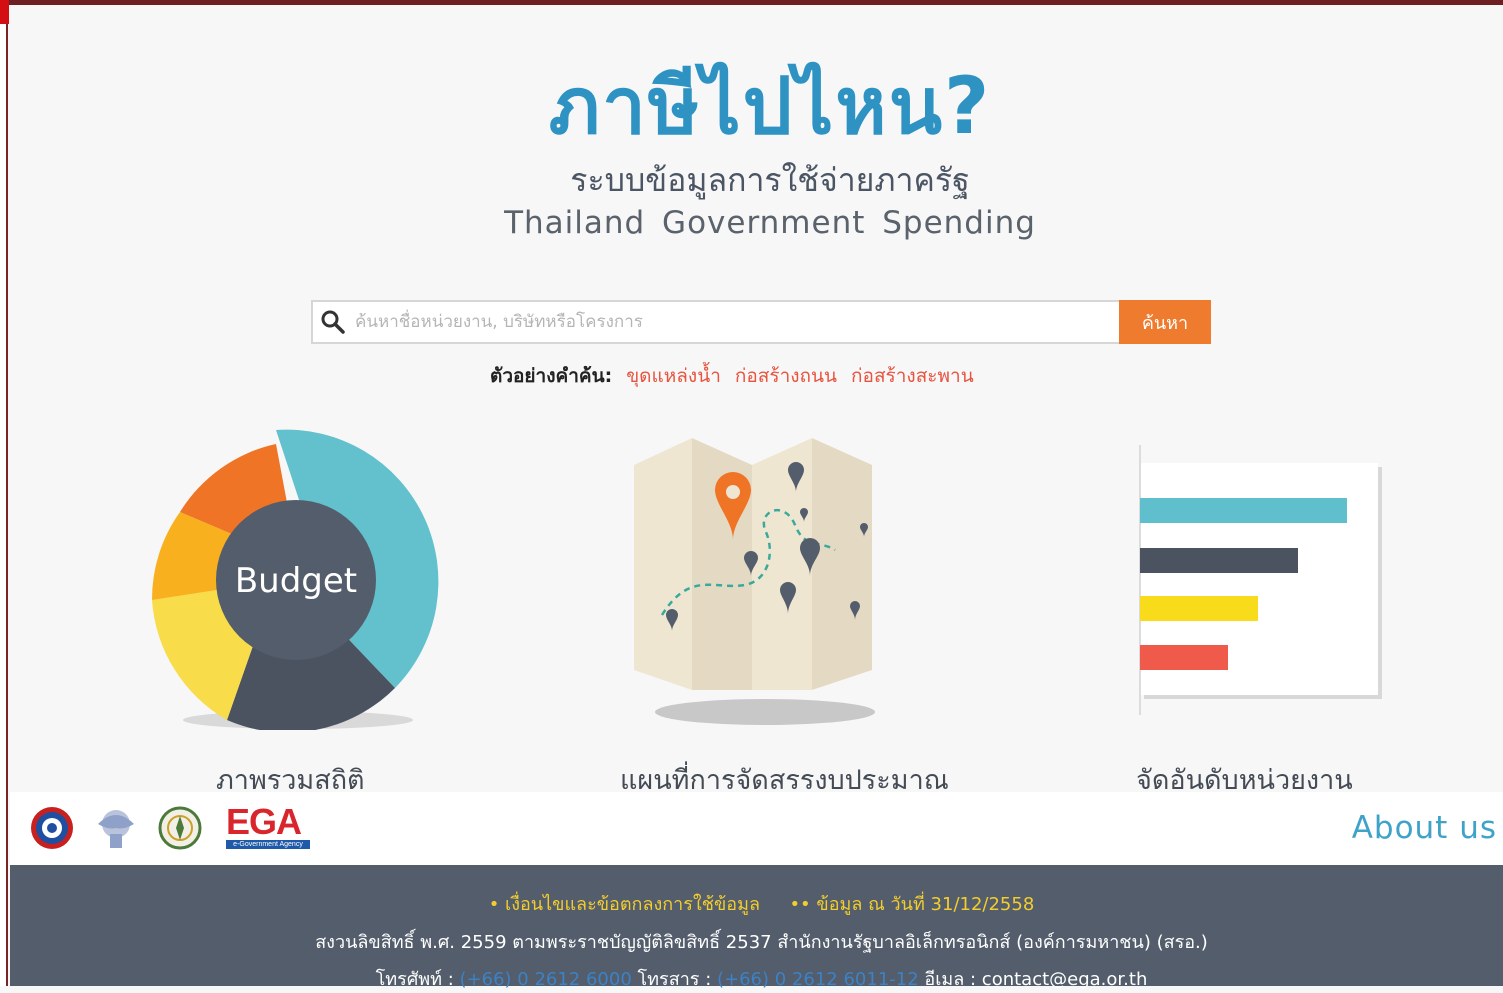  Describe the element at coordinates (818, 979) in the screenshot. I see `fax-link: (+66) 0 2612 6011-12` at that location.